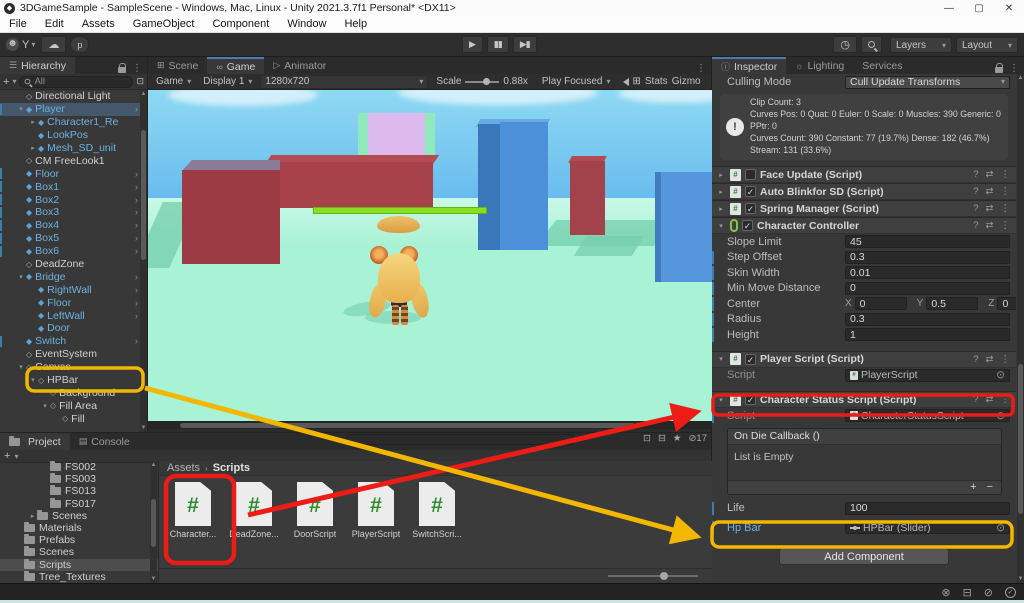 Image resolution: width=1024 pixels, height=603 pixels. What do you see at coordinates (430, 425) in the screenshot?
I see `game-horizontal-scrollbar` at bounding box center [430, 425].